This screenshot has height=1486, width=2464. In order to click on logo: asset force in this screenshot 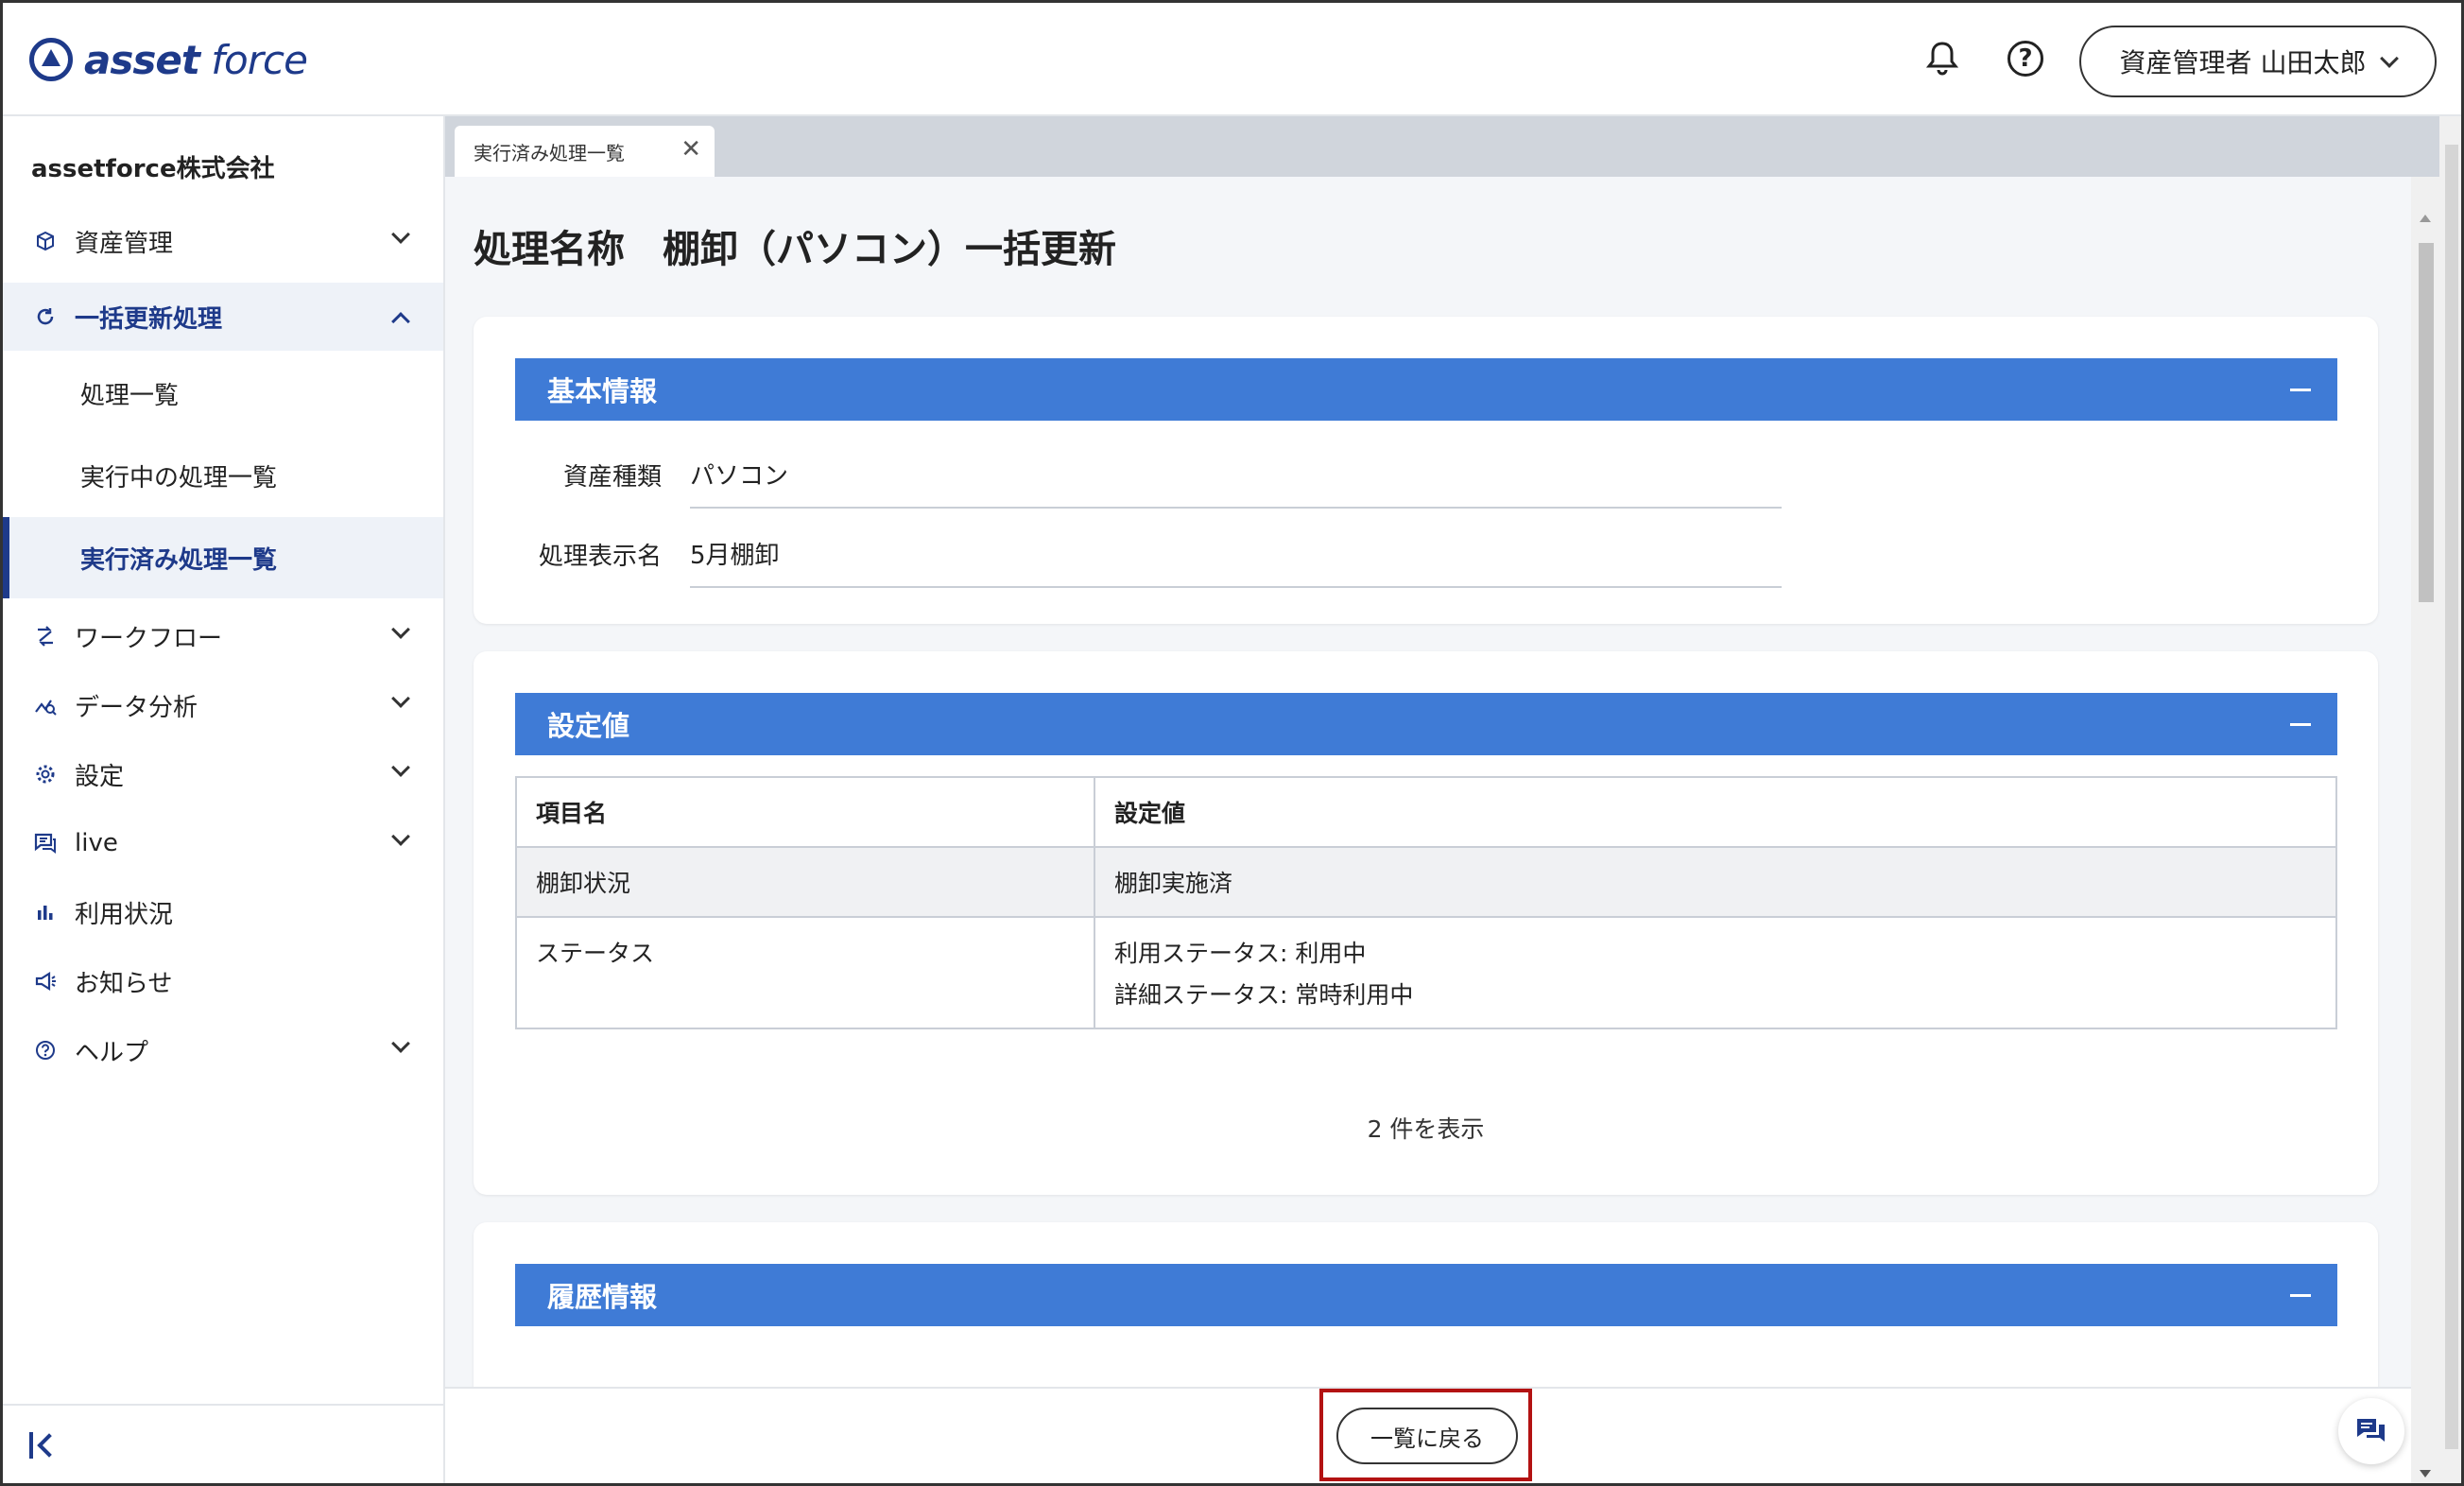, I will do `click(168, 59)`.